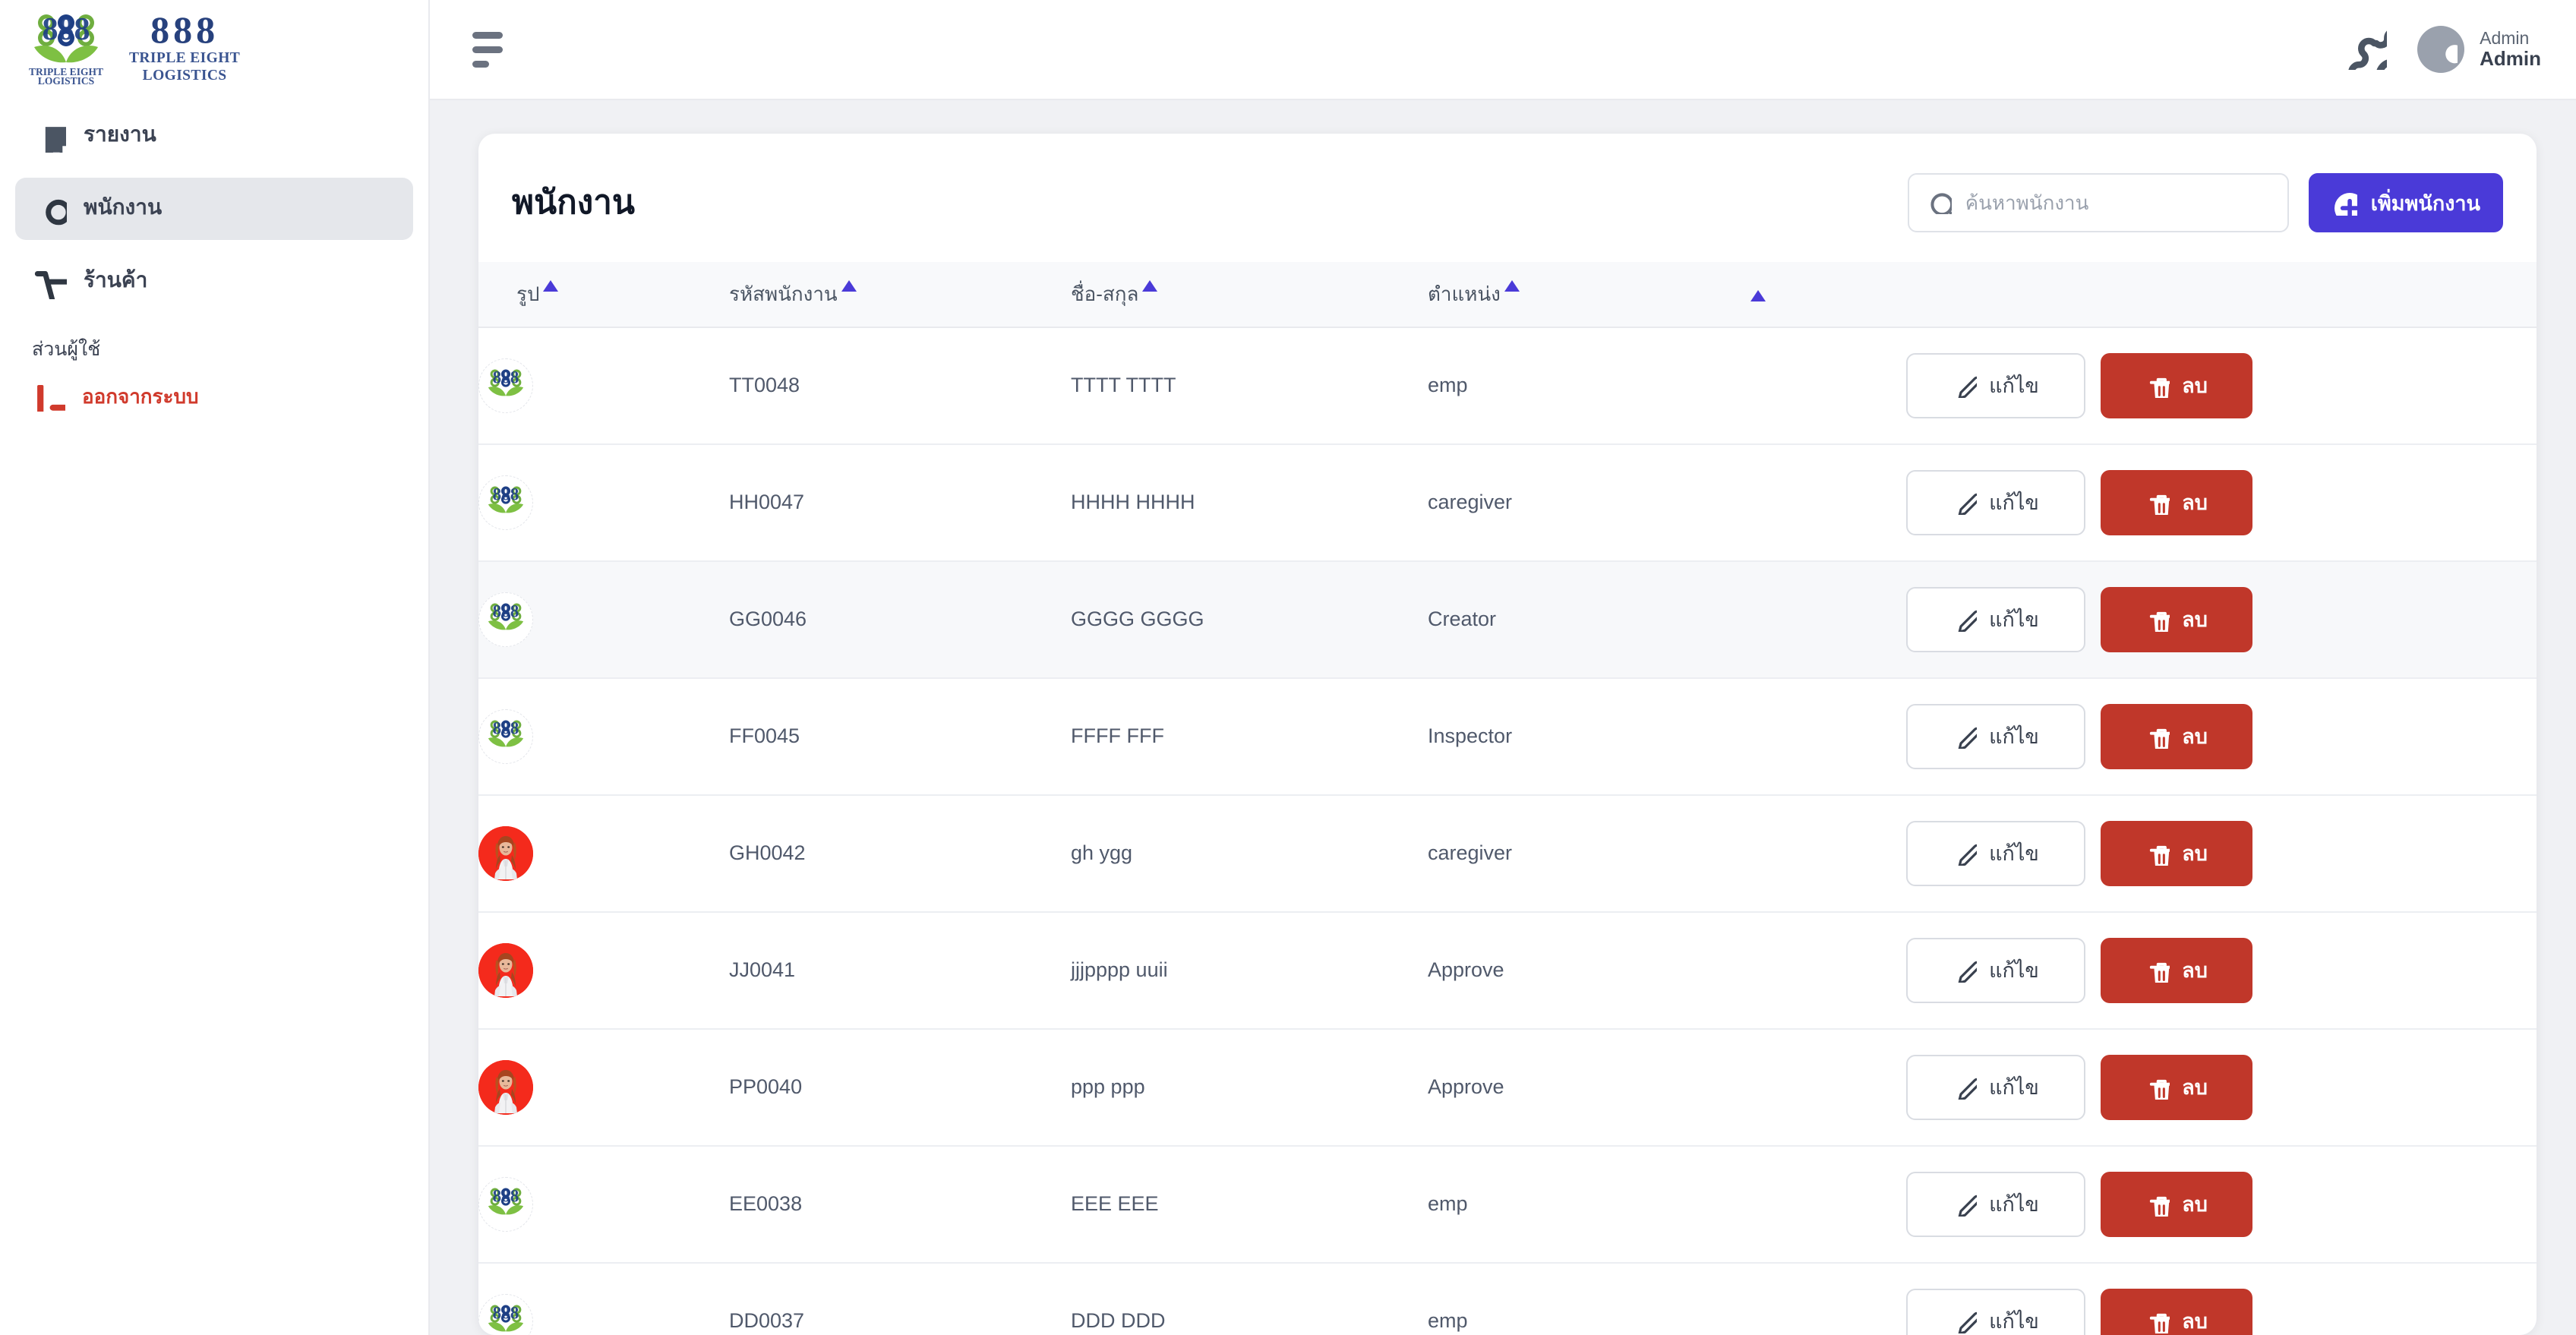 The image size is (2576, 1335). Describe the element at coordinates (1507, 502) in the screenshot. I see `table-row: HH0047 HHHH HHHH caregiver แก้ไข ลบ` at that location.